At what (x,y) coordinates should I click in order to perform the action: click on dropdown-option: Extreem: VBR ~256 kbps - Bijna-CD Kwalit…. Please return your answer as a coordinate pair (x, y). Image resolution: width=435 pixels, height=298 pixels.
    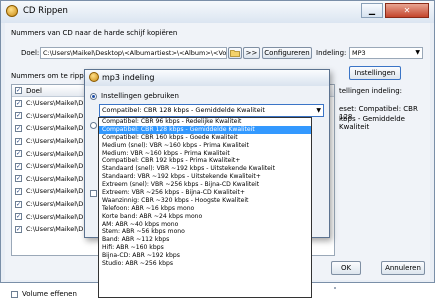
    Looking at the image, I should click on (205, 193).